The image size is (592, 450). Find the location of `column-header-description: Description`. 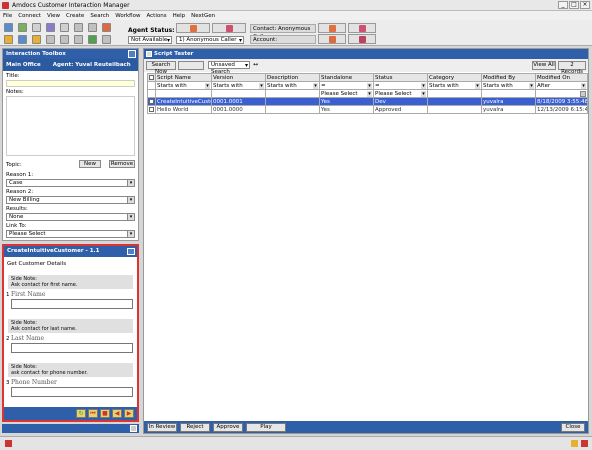

column-header-description: Description is located at coordinates (292, 77).